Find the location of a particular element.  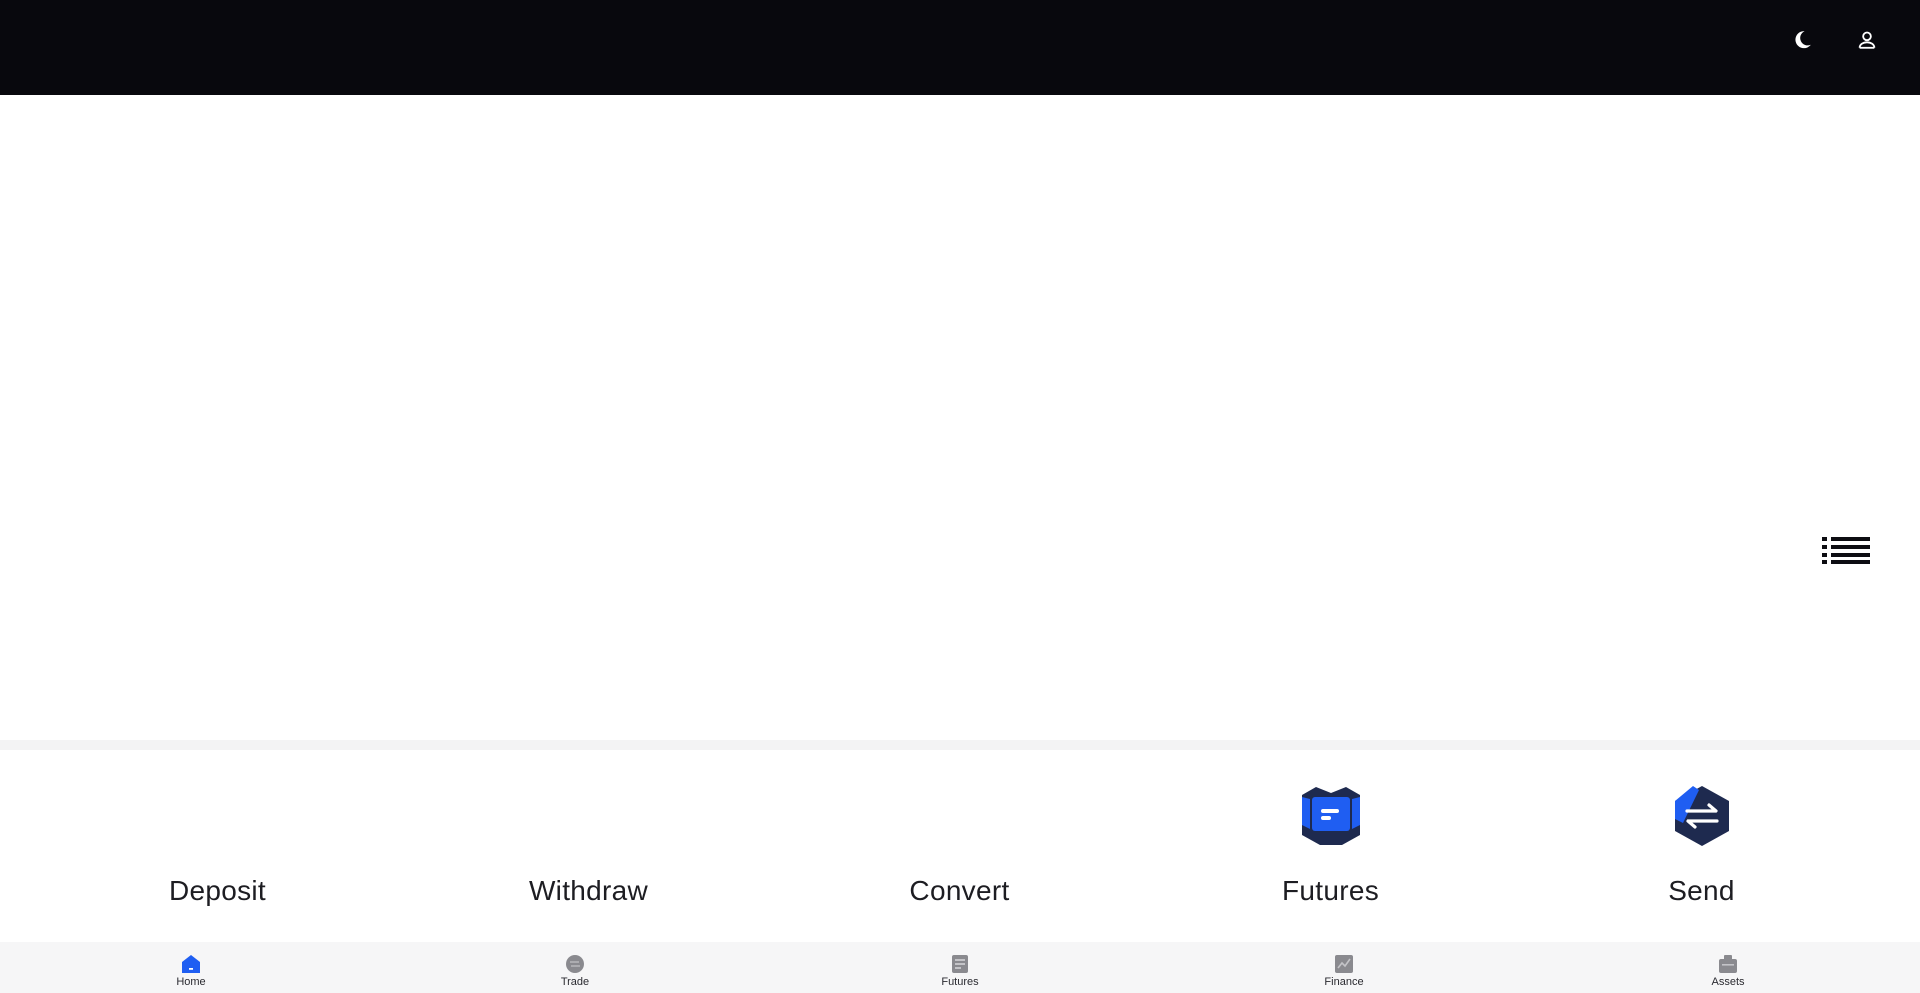

deposit-label: Deposit is located at coordinates (217, 890).